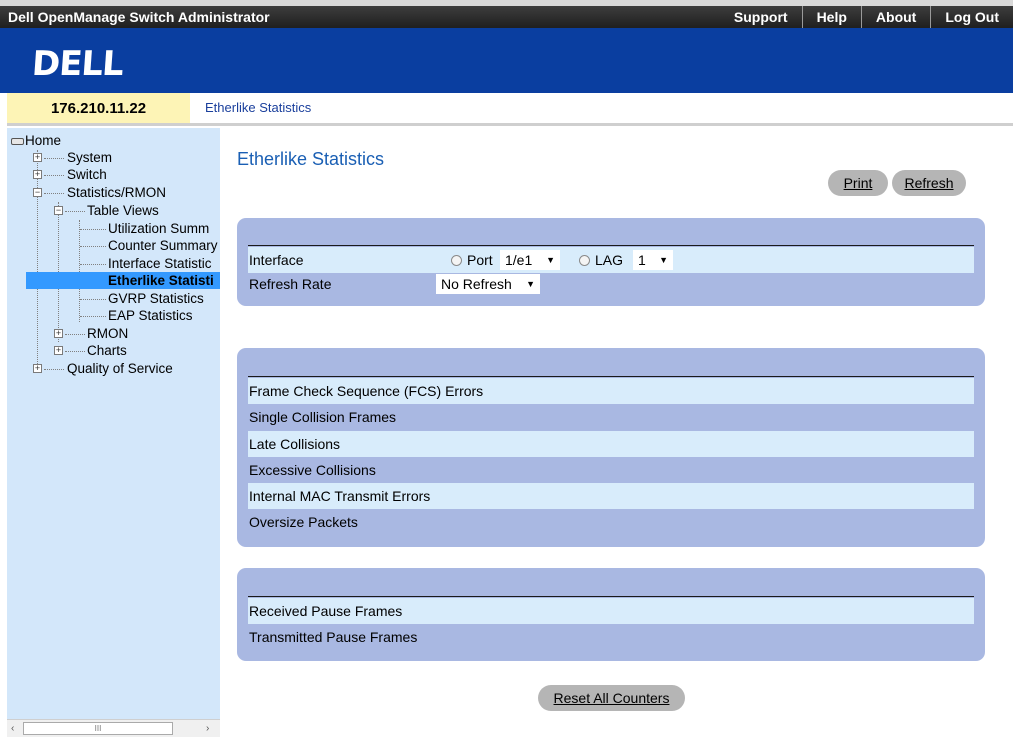 This screenshot has width=1013, height=737. Describe the element at coordinates (163, 245) in the screenshot. I see `tree-item-counter-summary: Counter Summary` at that location.